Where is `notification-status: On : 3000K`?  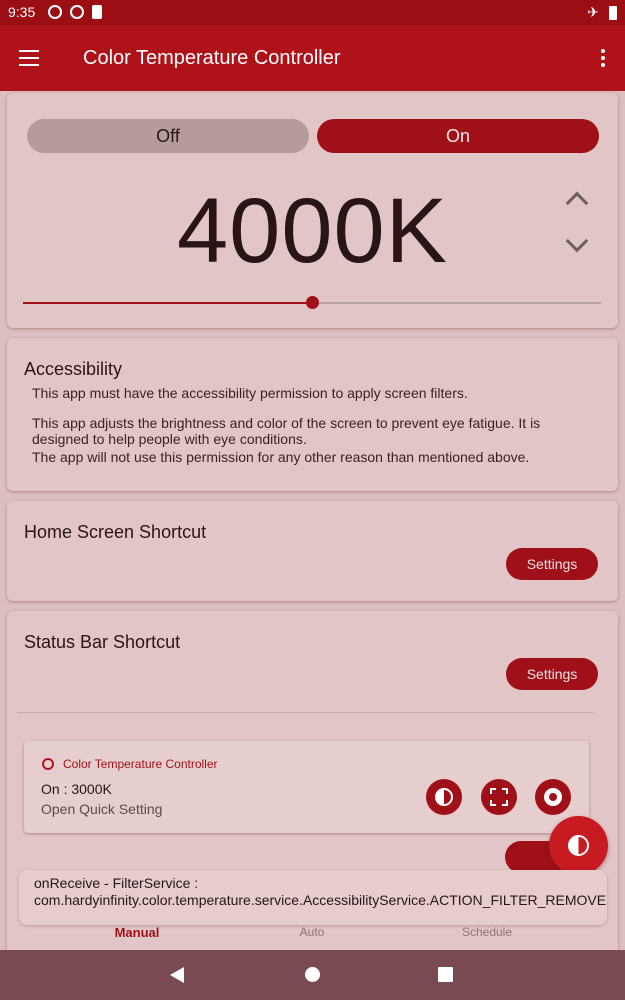 notification-status: On : 3000K is located at coordinates (76, 789).